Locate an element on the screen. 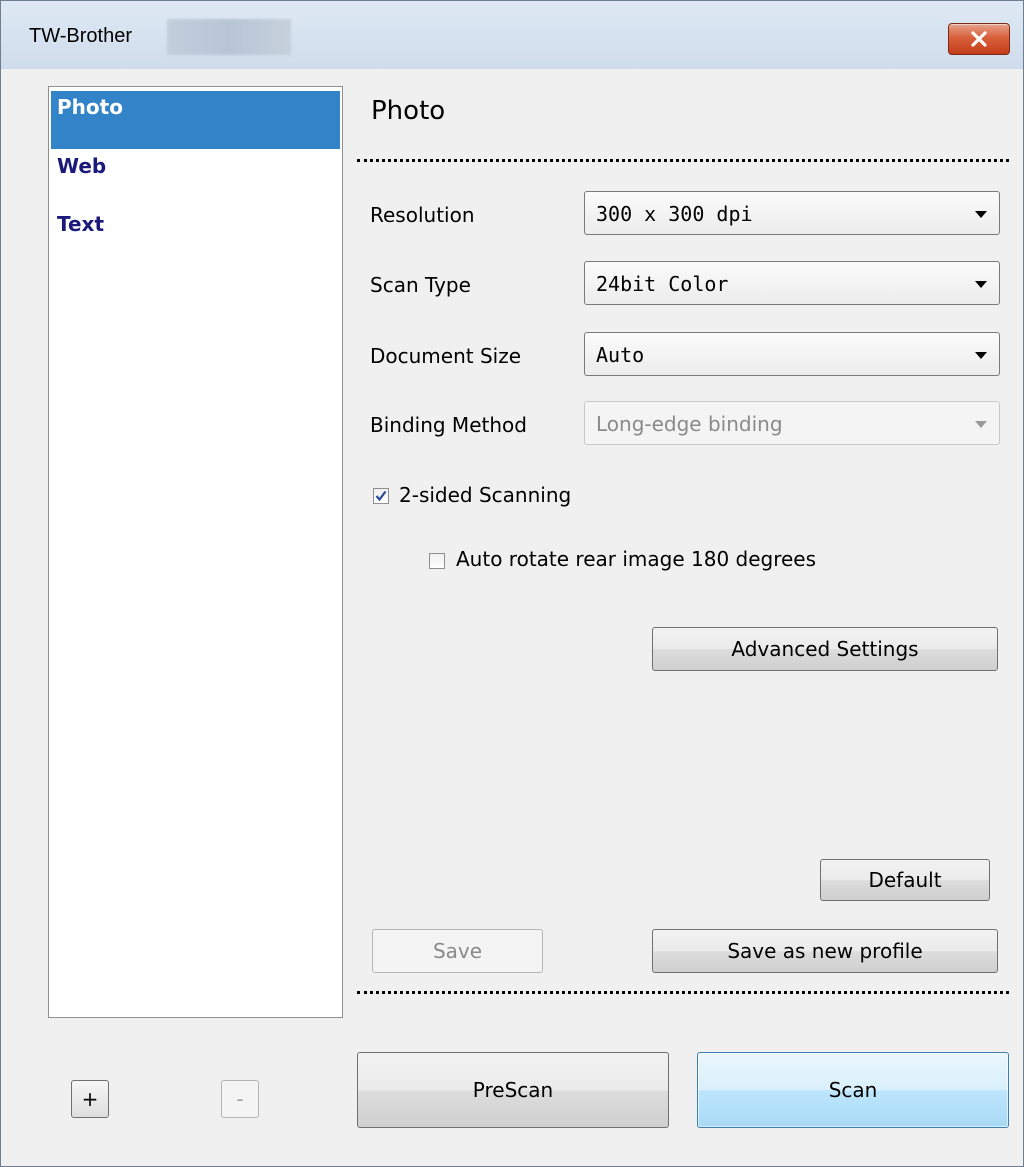 This screenshot has height=1167, width=1024. two-sided-checkbox is located at coordinates (381, 496).